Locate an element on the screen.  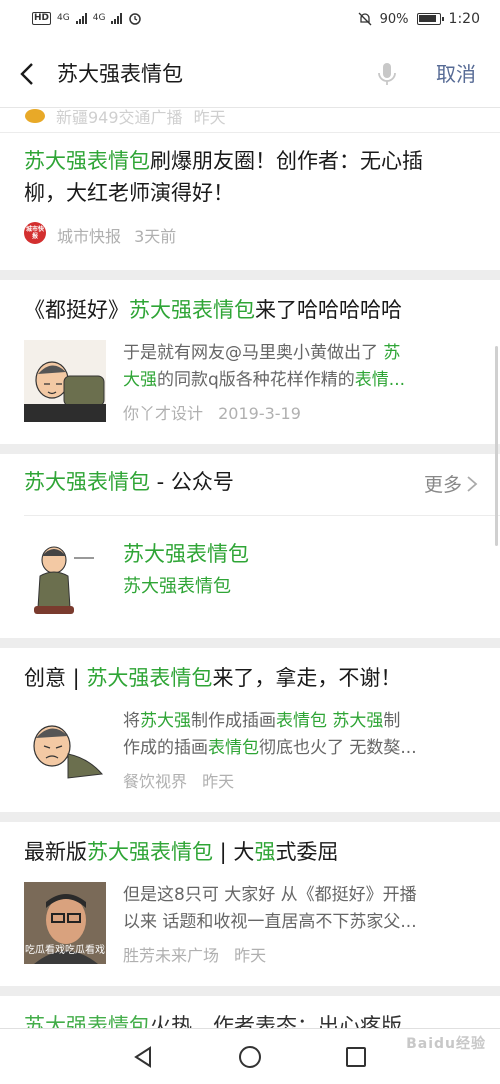
divider is located at coordinates (262, 515).